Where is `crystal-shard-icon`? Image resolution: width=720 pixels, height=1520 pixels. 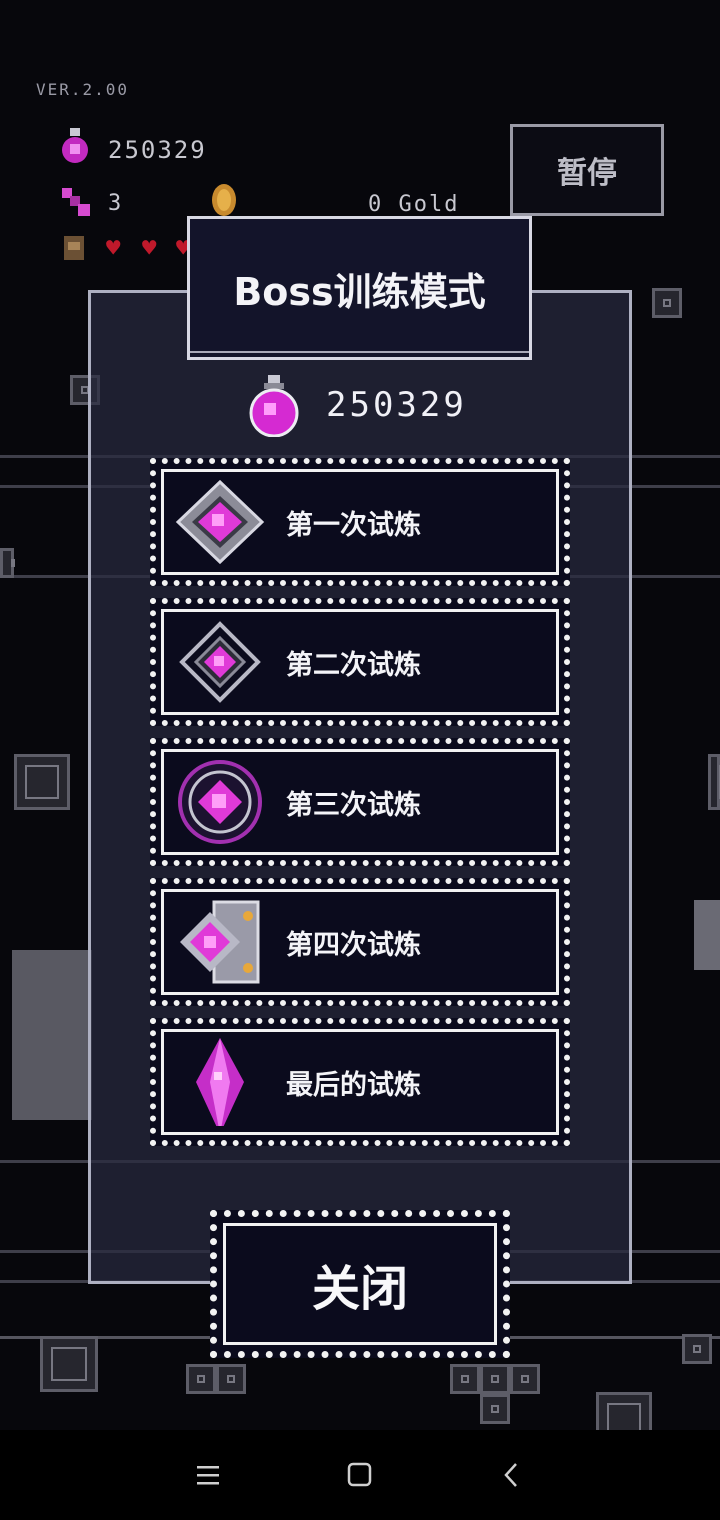
crystal-shard-icon is located at coordinates (220, 1082).